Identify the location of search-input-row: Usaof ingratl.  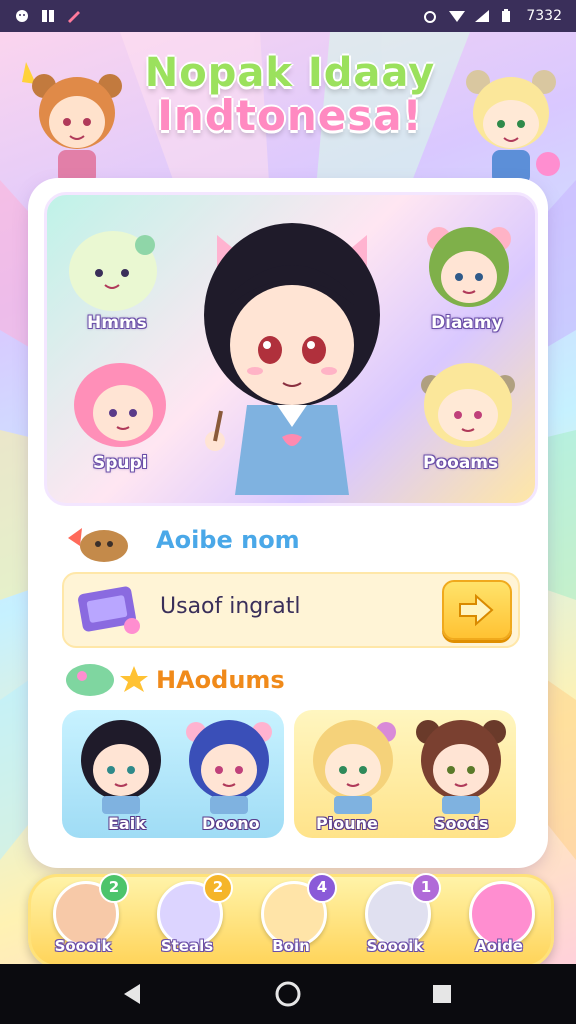
(291, 610).